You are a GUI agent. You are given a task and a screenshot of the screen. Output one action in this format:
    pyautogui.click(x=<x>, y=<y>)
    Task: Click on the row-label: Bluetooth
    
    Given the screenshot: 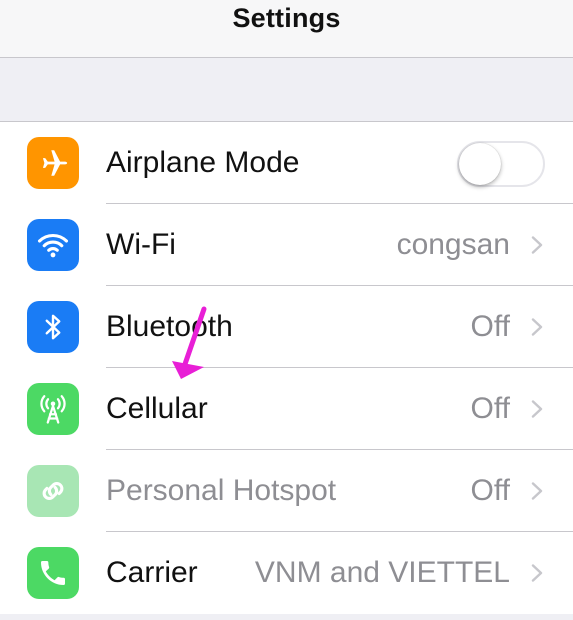 What is the action you would take?
    pyautogui.click(x=169, y=326)
    